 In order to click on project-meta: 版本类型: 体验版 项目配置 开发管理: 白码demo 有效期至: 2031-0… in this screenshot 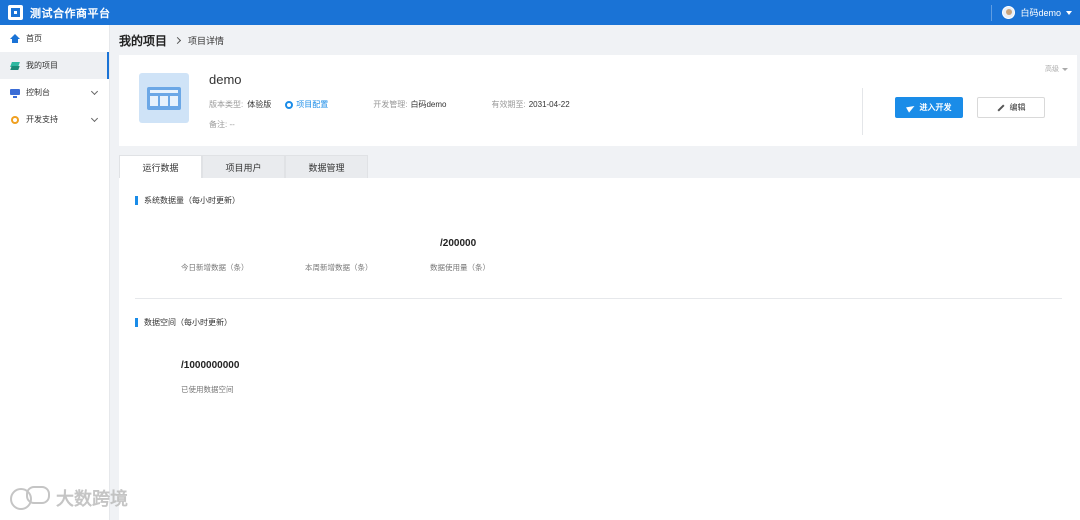, I will do `click(389, 104)`.